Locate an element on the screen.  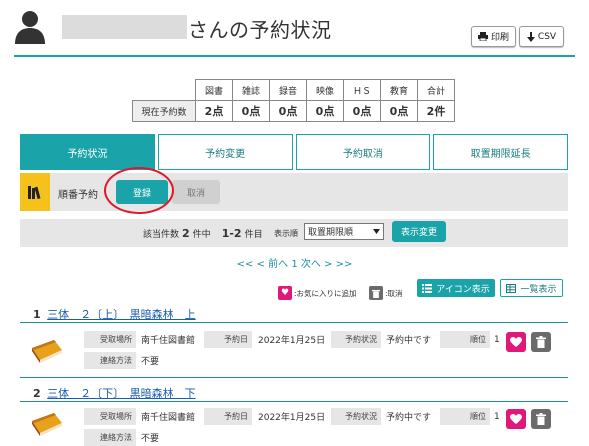
hit-count: 該当件数 2 件中 1-2 件目 is located at coordinates (203, 233).